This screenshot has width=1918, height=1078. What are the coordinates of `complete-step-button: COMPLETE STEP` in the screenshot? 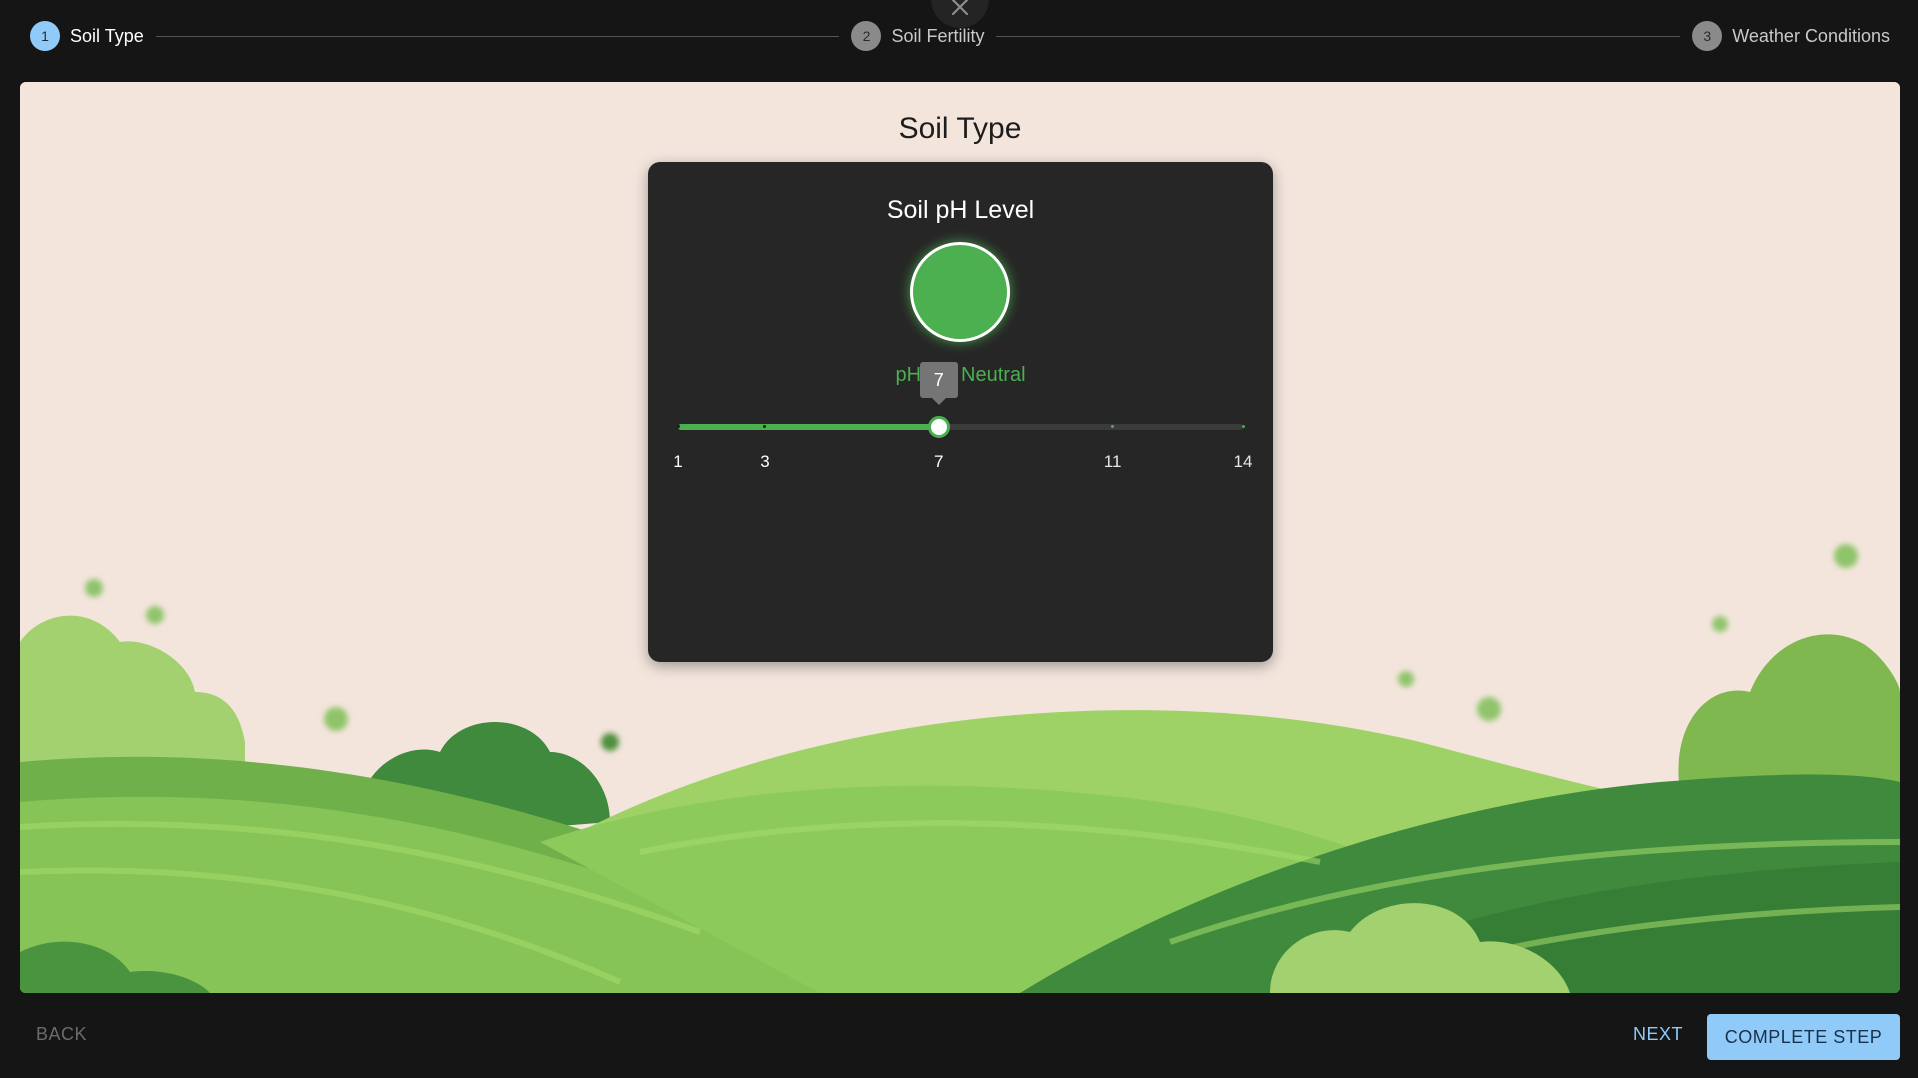 It's located at (1803, 1037).